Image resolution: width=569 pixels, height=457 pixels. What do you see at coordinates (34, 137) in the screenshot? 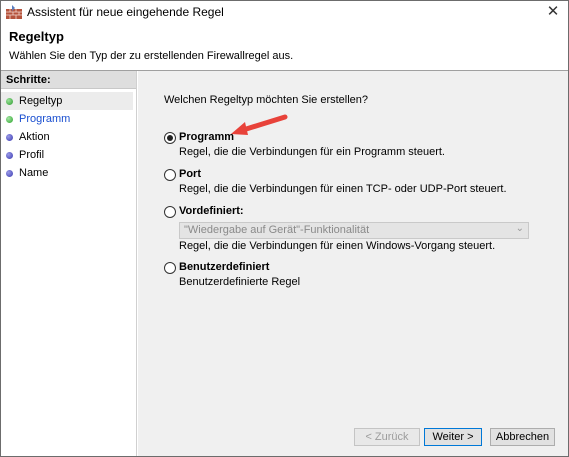
I see `sidebar-item-label: Aktion` at bounding box center [34, 137].